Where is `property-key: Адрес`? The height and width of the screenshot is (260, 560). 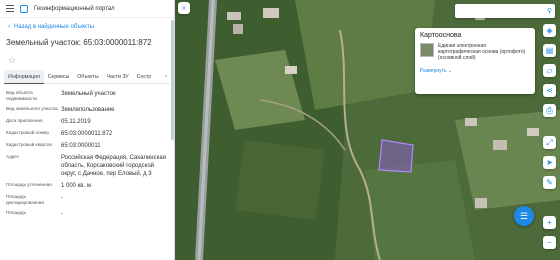
property-key: Адрес is located at coordinates (13, 156).